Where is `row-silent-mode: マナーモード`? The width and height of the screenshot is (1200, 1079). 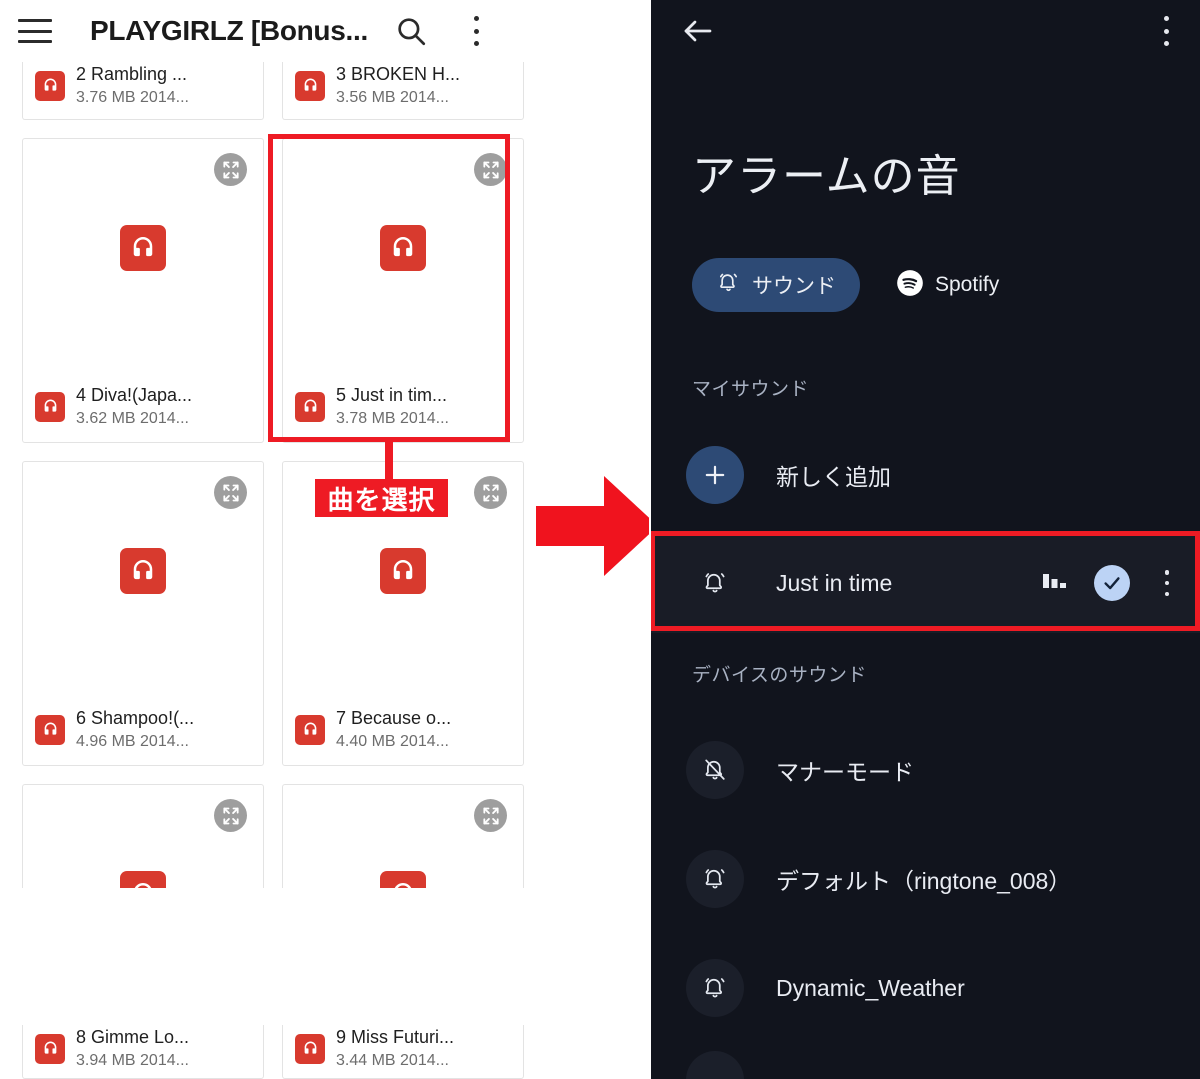
row-silent-mode: マナーモード is located at coordinates (925, 770).